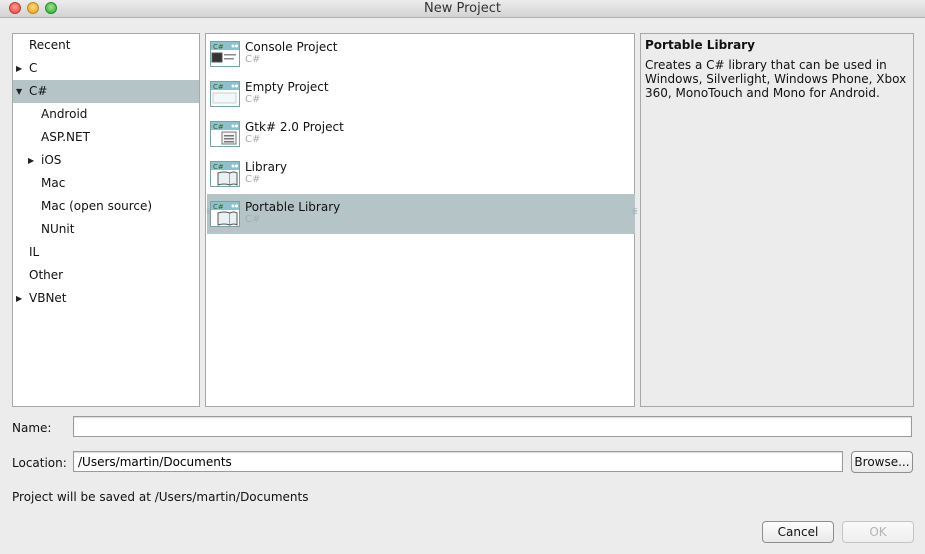  I want to click on ok-button: OK, so click(878, 532).